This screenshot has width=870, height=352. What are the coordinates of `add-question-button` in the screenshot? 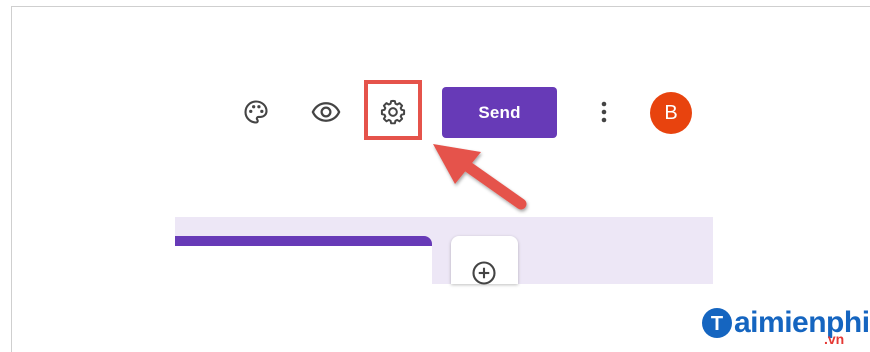 It's located at (484, 273).